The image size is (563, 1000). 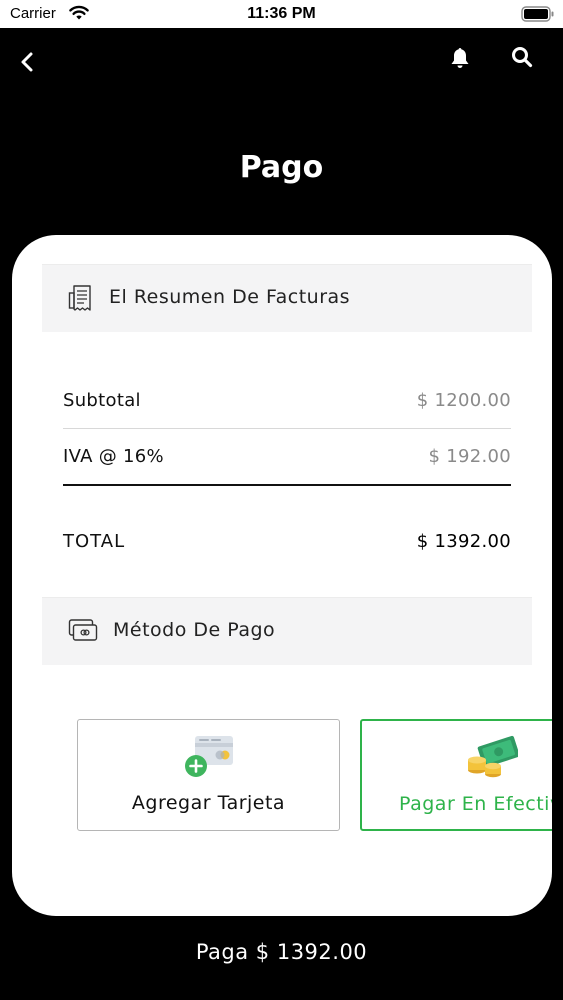 I want to click on back-button, so click(x=28, y=62).